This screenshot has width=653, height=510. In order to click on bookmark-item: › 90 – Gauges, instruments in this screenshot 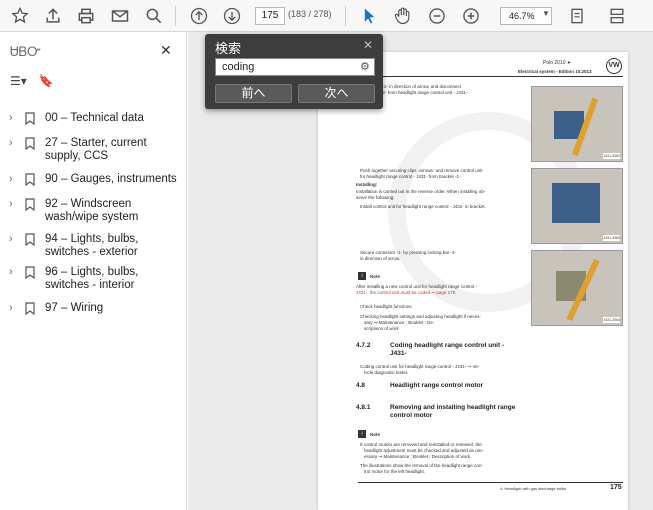, I will do `click(93, 181)`.